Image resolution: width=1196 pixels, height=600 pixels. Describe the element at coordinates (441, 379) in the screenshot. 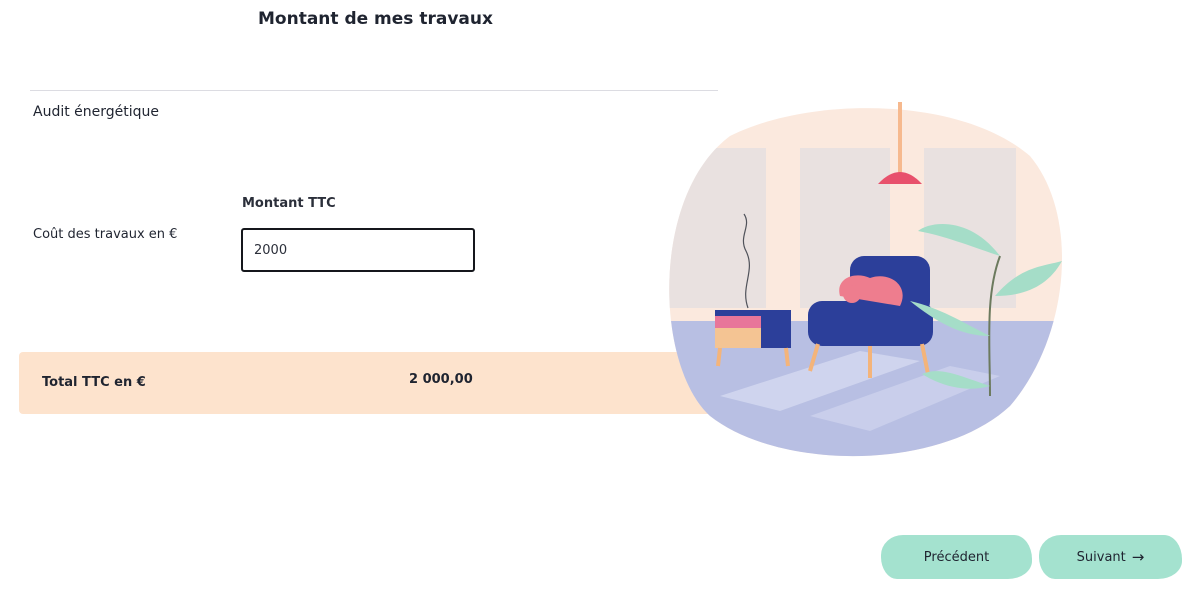

I see `total-value: 2 000,00` at that location.